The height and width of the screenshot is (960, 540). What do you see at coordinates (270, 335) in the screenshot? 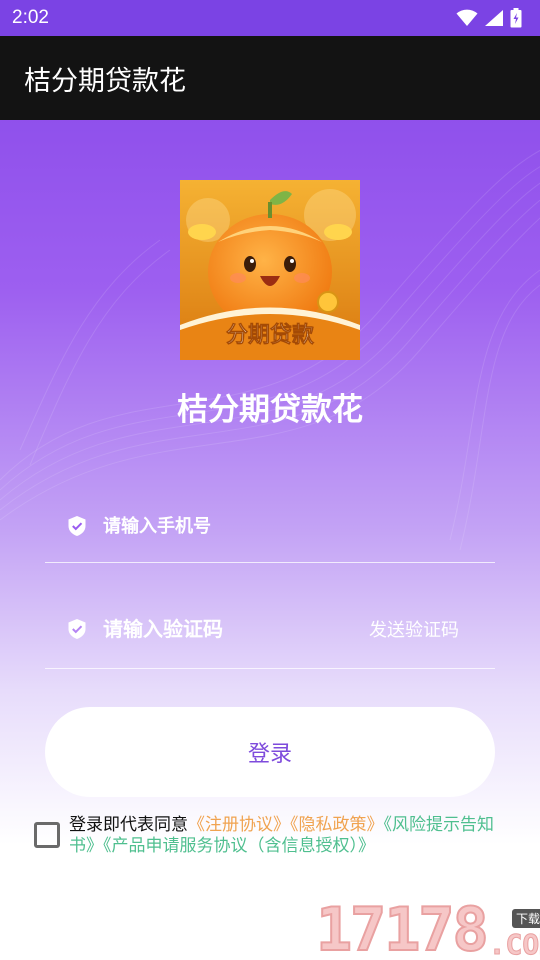
I see `logo-banner-text: 分期贷款` at bounding box center [270, 335].